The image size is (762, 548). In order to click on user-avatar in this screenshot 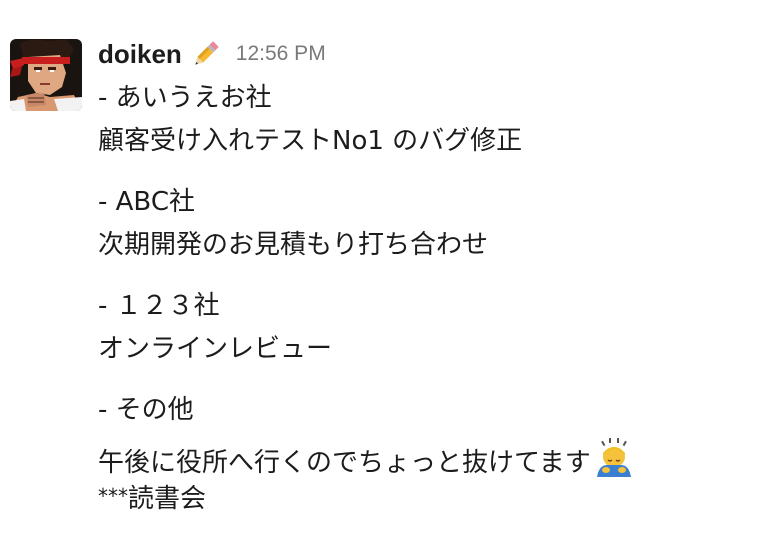, I will do `click(46, 75)`.